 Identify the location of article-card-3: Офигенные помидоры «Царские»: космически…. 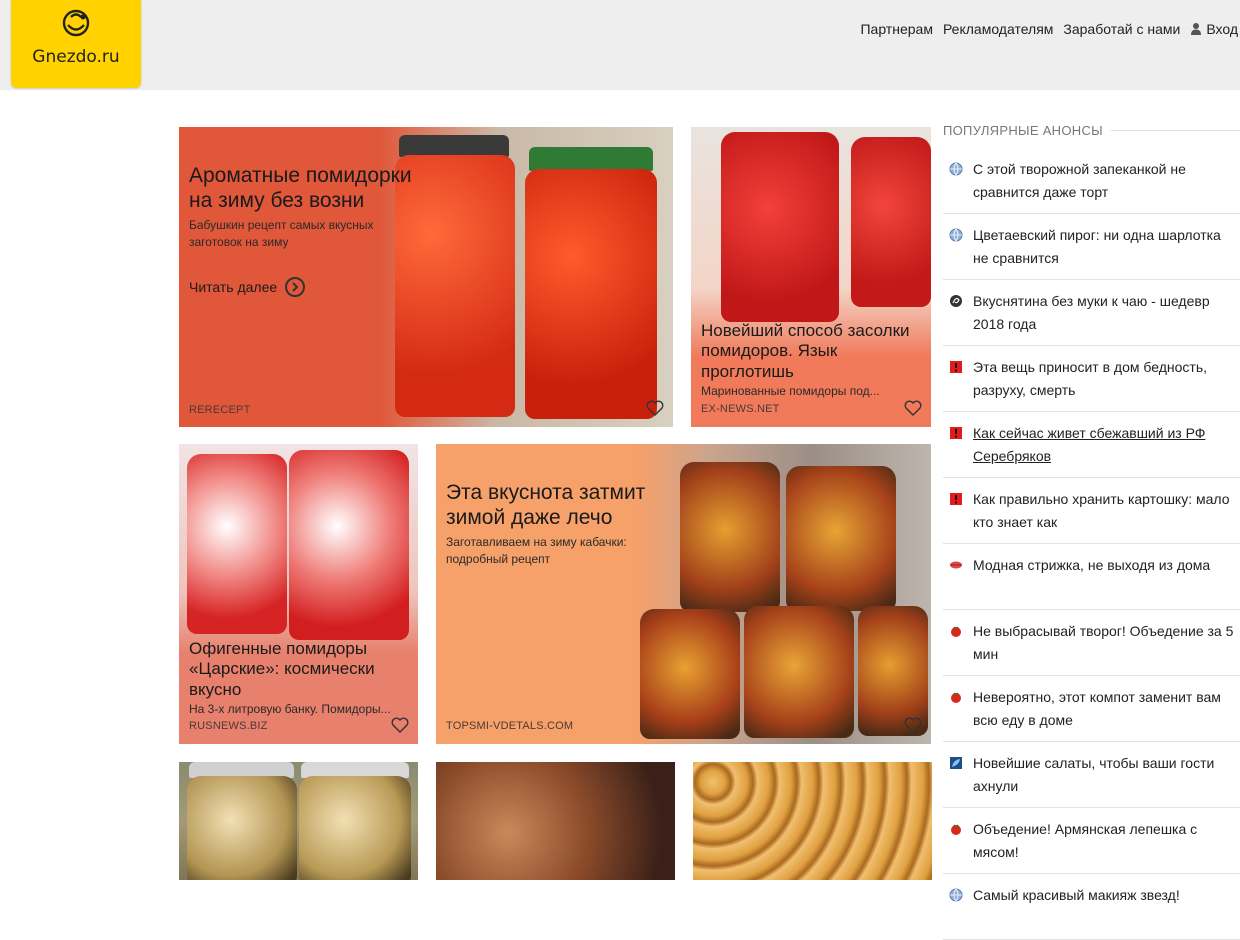
(298, 594).